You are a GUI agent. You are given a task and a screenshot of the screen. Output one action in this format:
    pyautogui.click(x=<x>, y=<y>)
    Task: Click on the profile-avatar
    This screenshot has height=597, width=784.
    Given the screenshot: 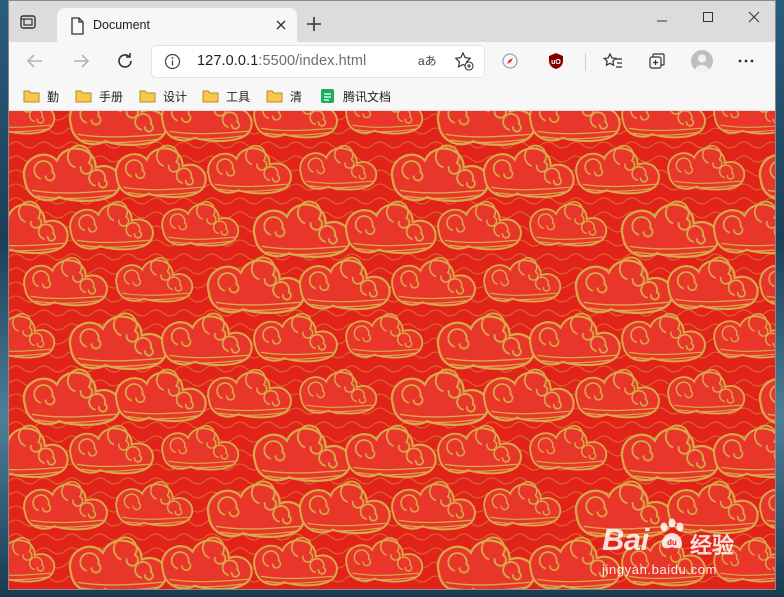 What is the action you would take?
    pyautogui.click(x=702, y=61)
    